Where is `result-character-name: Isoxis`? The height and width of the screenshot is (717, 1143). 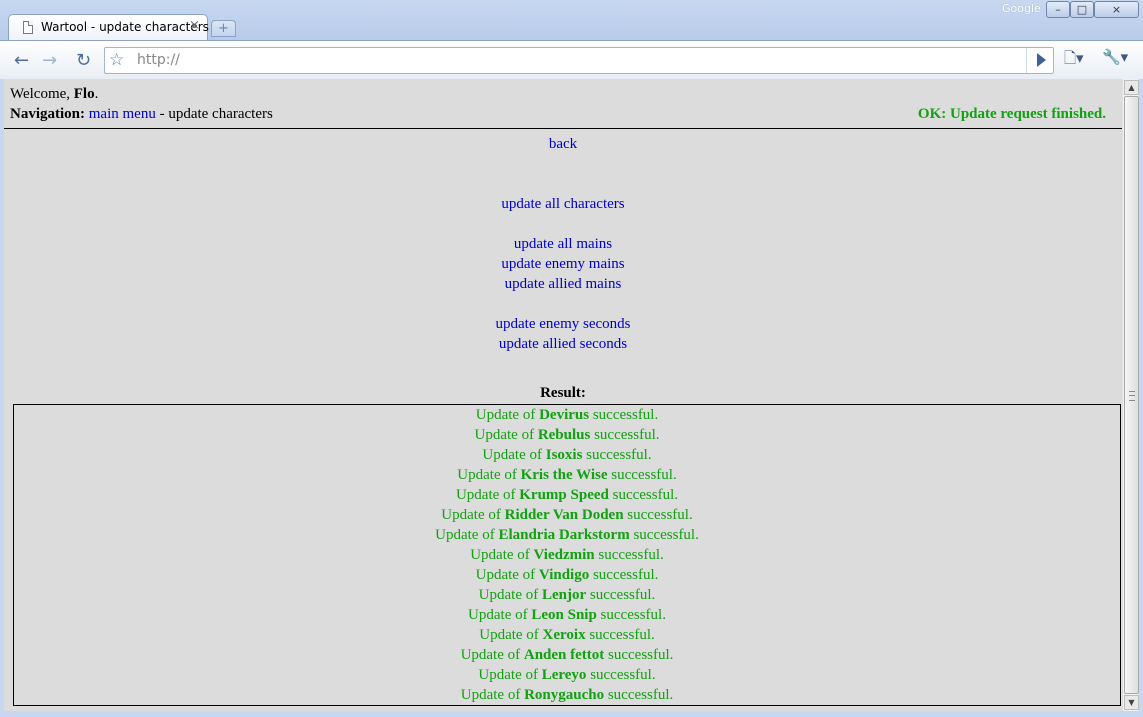
result-character-name: Isoxis is located at coordinates (564, 455).